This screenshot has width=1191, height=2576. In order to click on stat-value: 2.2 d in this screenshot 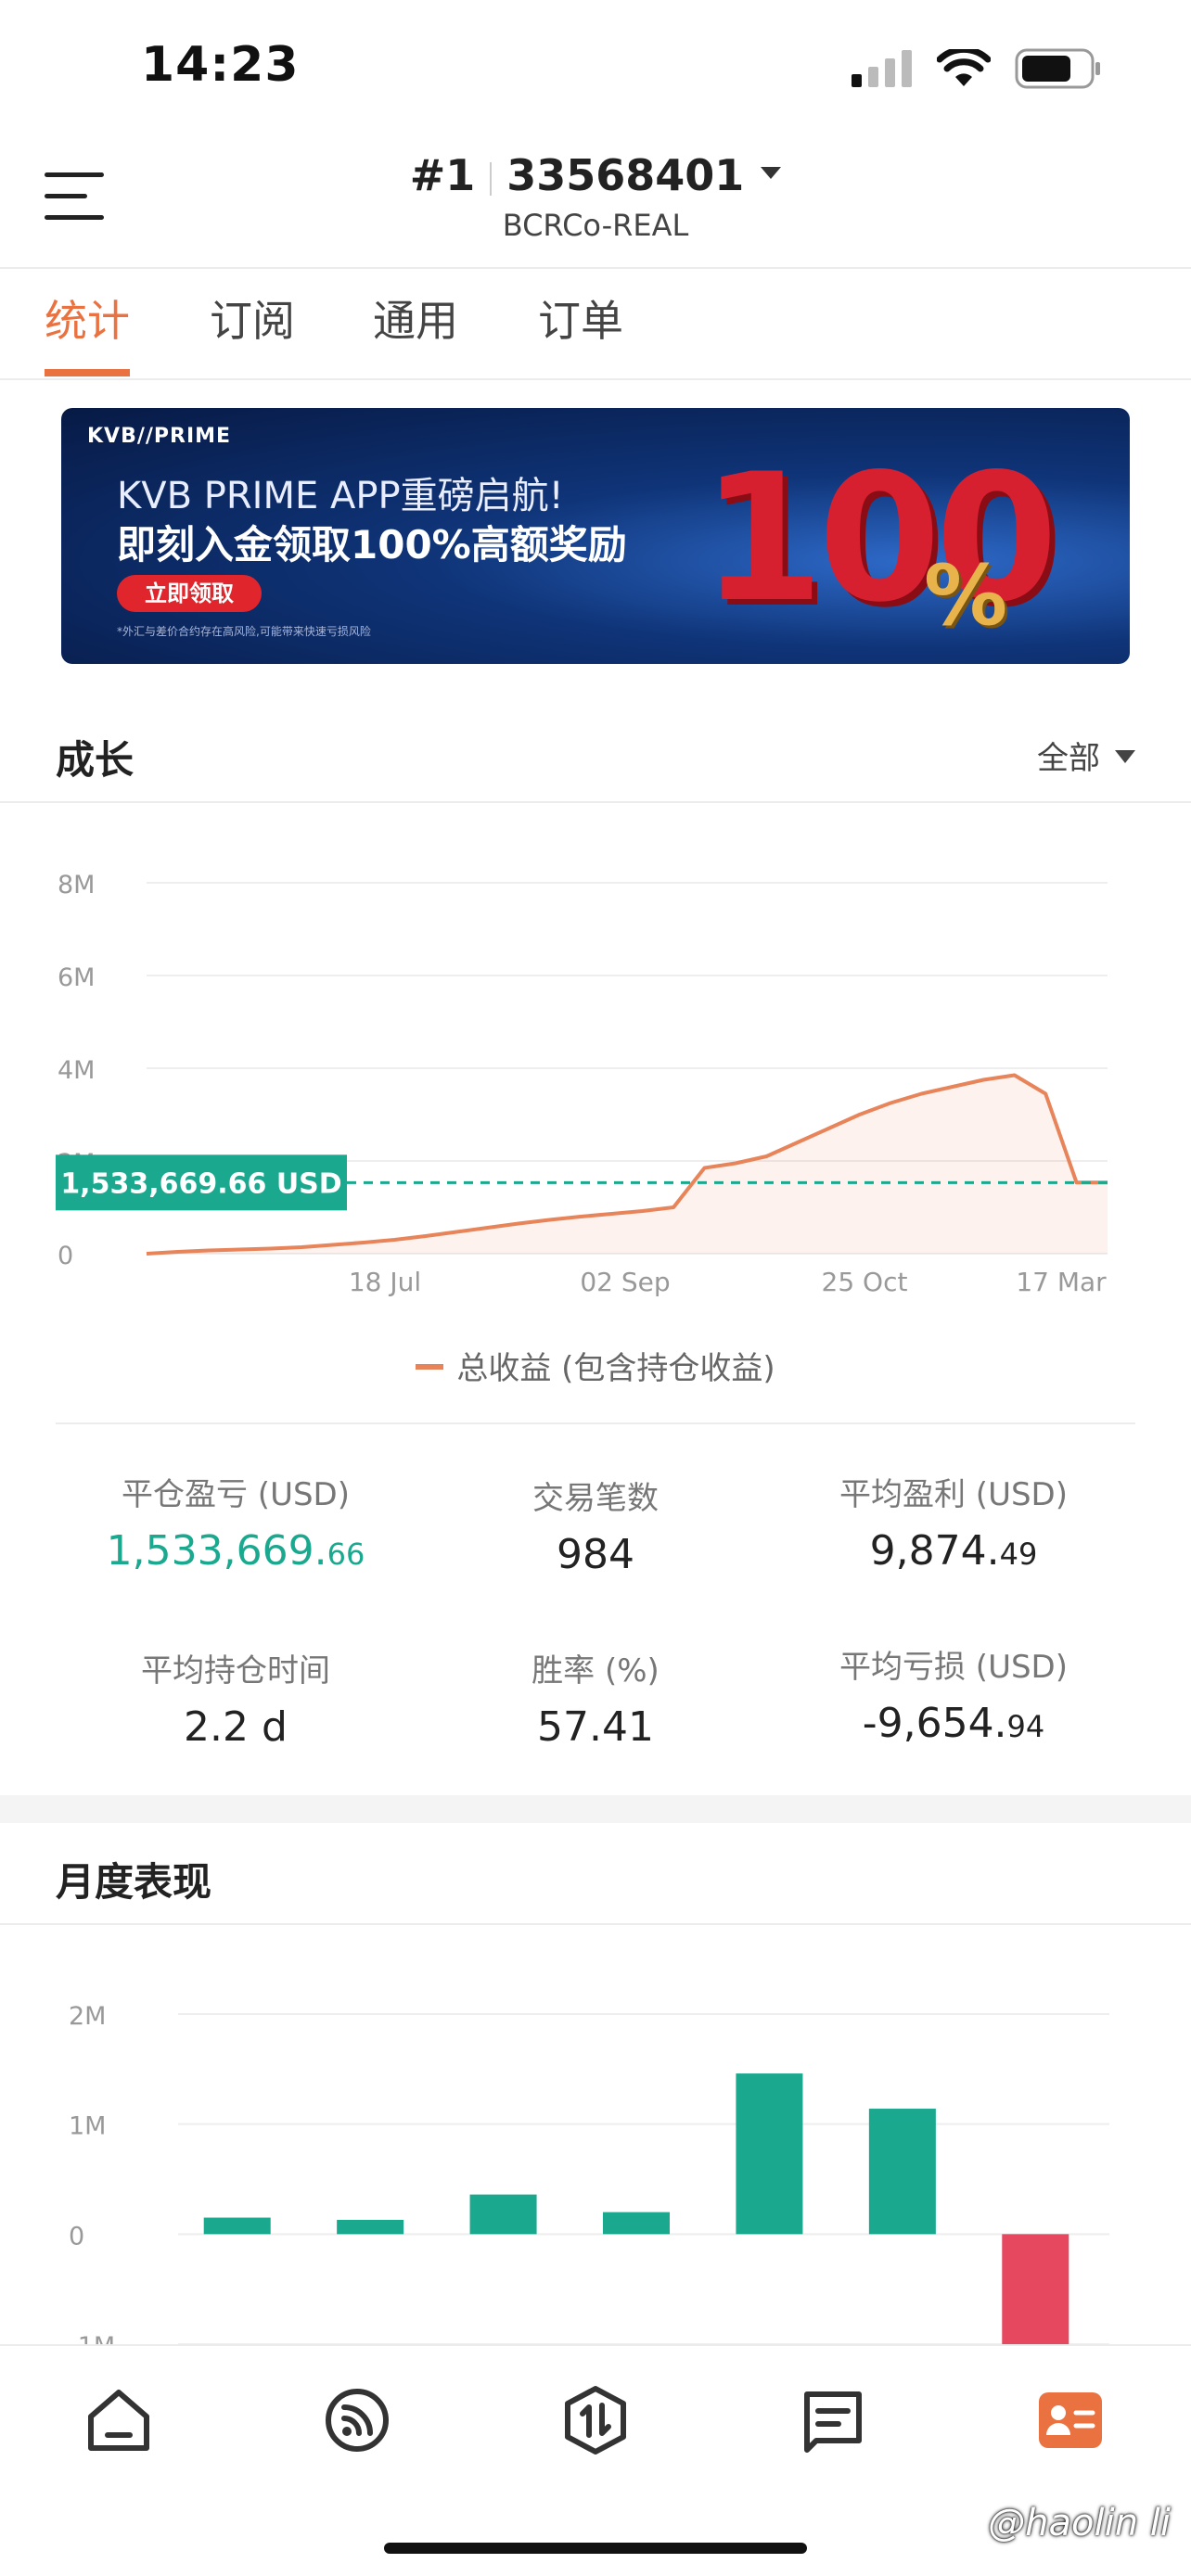, I will do `click(236, 1727)`.